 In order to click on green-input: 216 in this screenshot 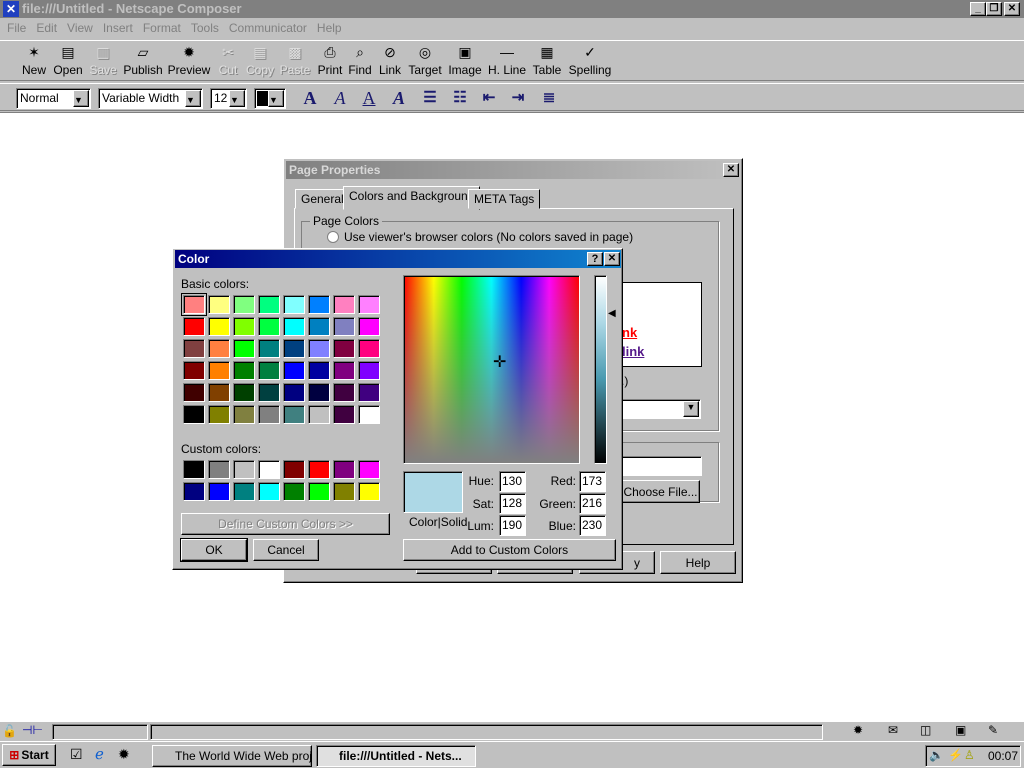, I will do `click(592, 503)`.